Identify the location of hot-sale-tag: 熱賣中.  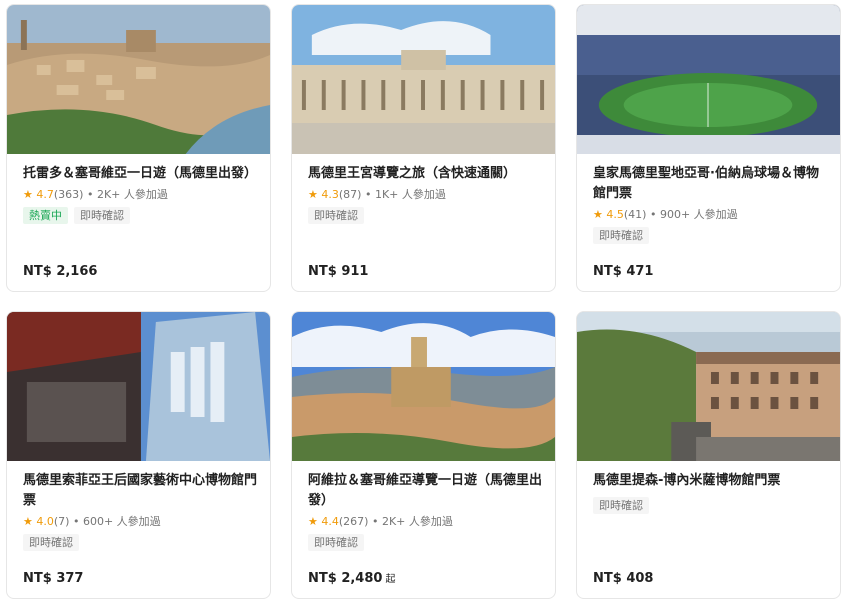
(45, 215).